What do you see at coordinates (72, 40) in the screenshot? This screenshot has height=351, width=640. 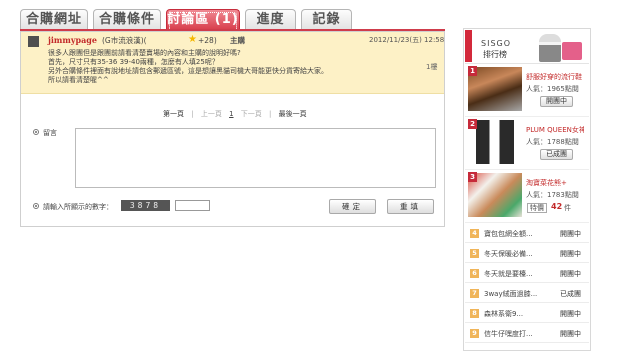 I see `post-username: jimmypage` at bounding box center [72, 40].